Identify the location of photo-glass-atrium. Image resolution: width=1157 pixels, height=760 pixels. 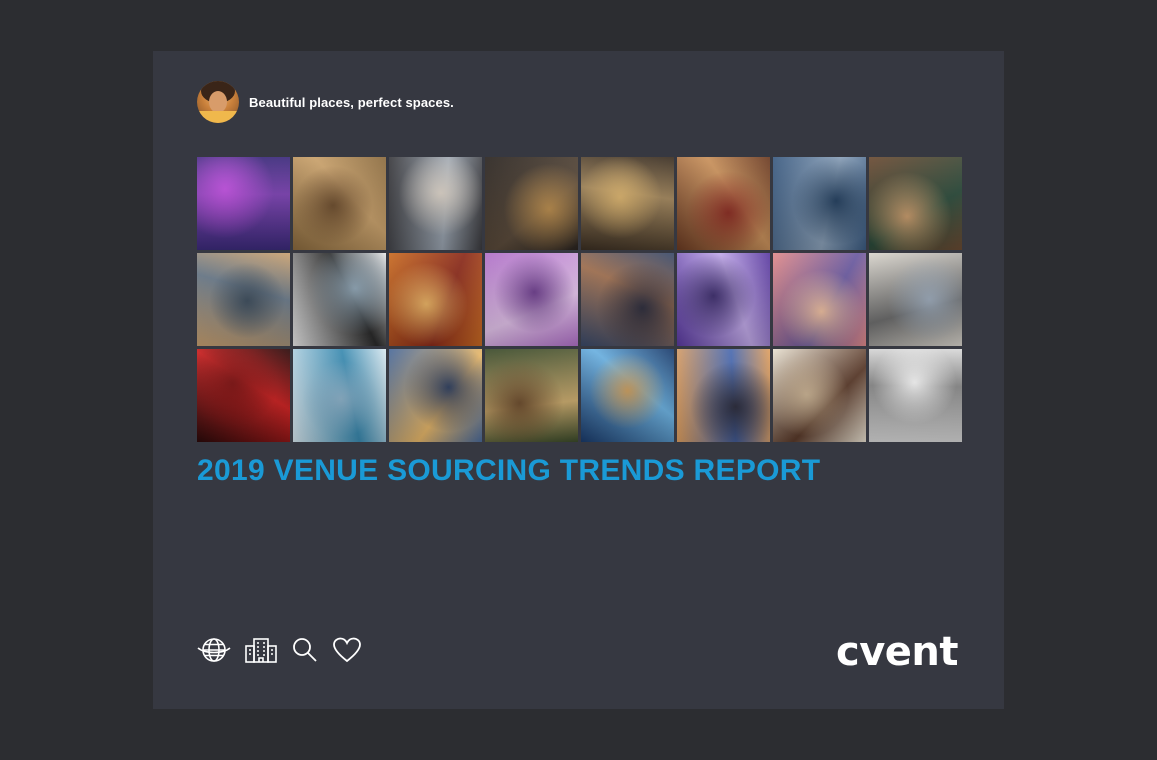
(339, 395).